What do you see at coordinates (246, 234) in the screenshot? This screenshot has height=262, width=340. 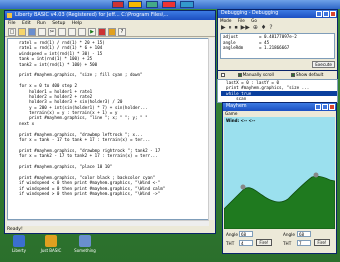 I see `angle-input-left: 68` at bounding box center [246, 234].